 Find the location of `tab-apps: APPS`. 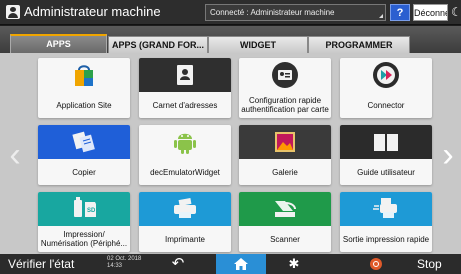

tab-apps: APPS is located at coordinates (58, 43).